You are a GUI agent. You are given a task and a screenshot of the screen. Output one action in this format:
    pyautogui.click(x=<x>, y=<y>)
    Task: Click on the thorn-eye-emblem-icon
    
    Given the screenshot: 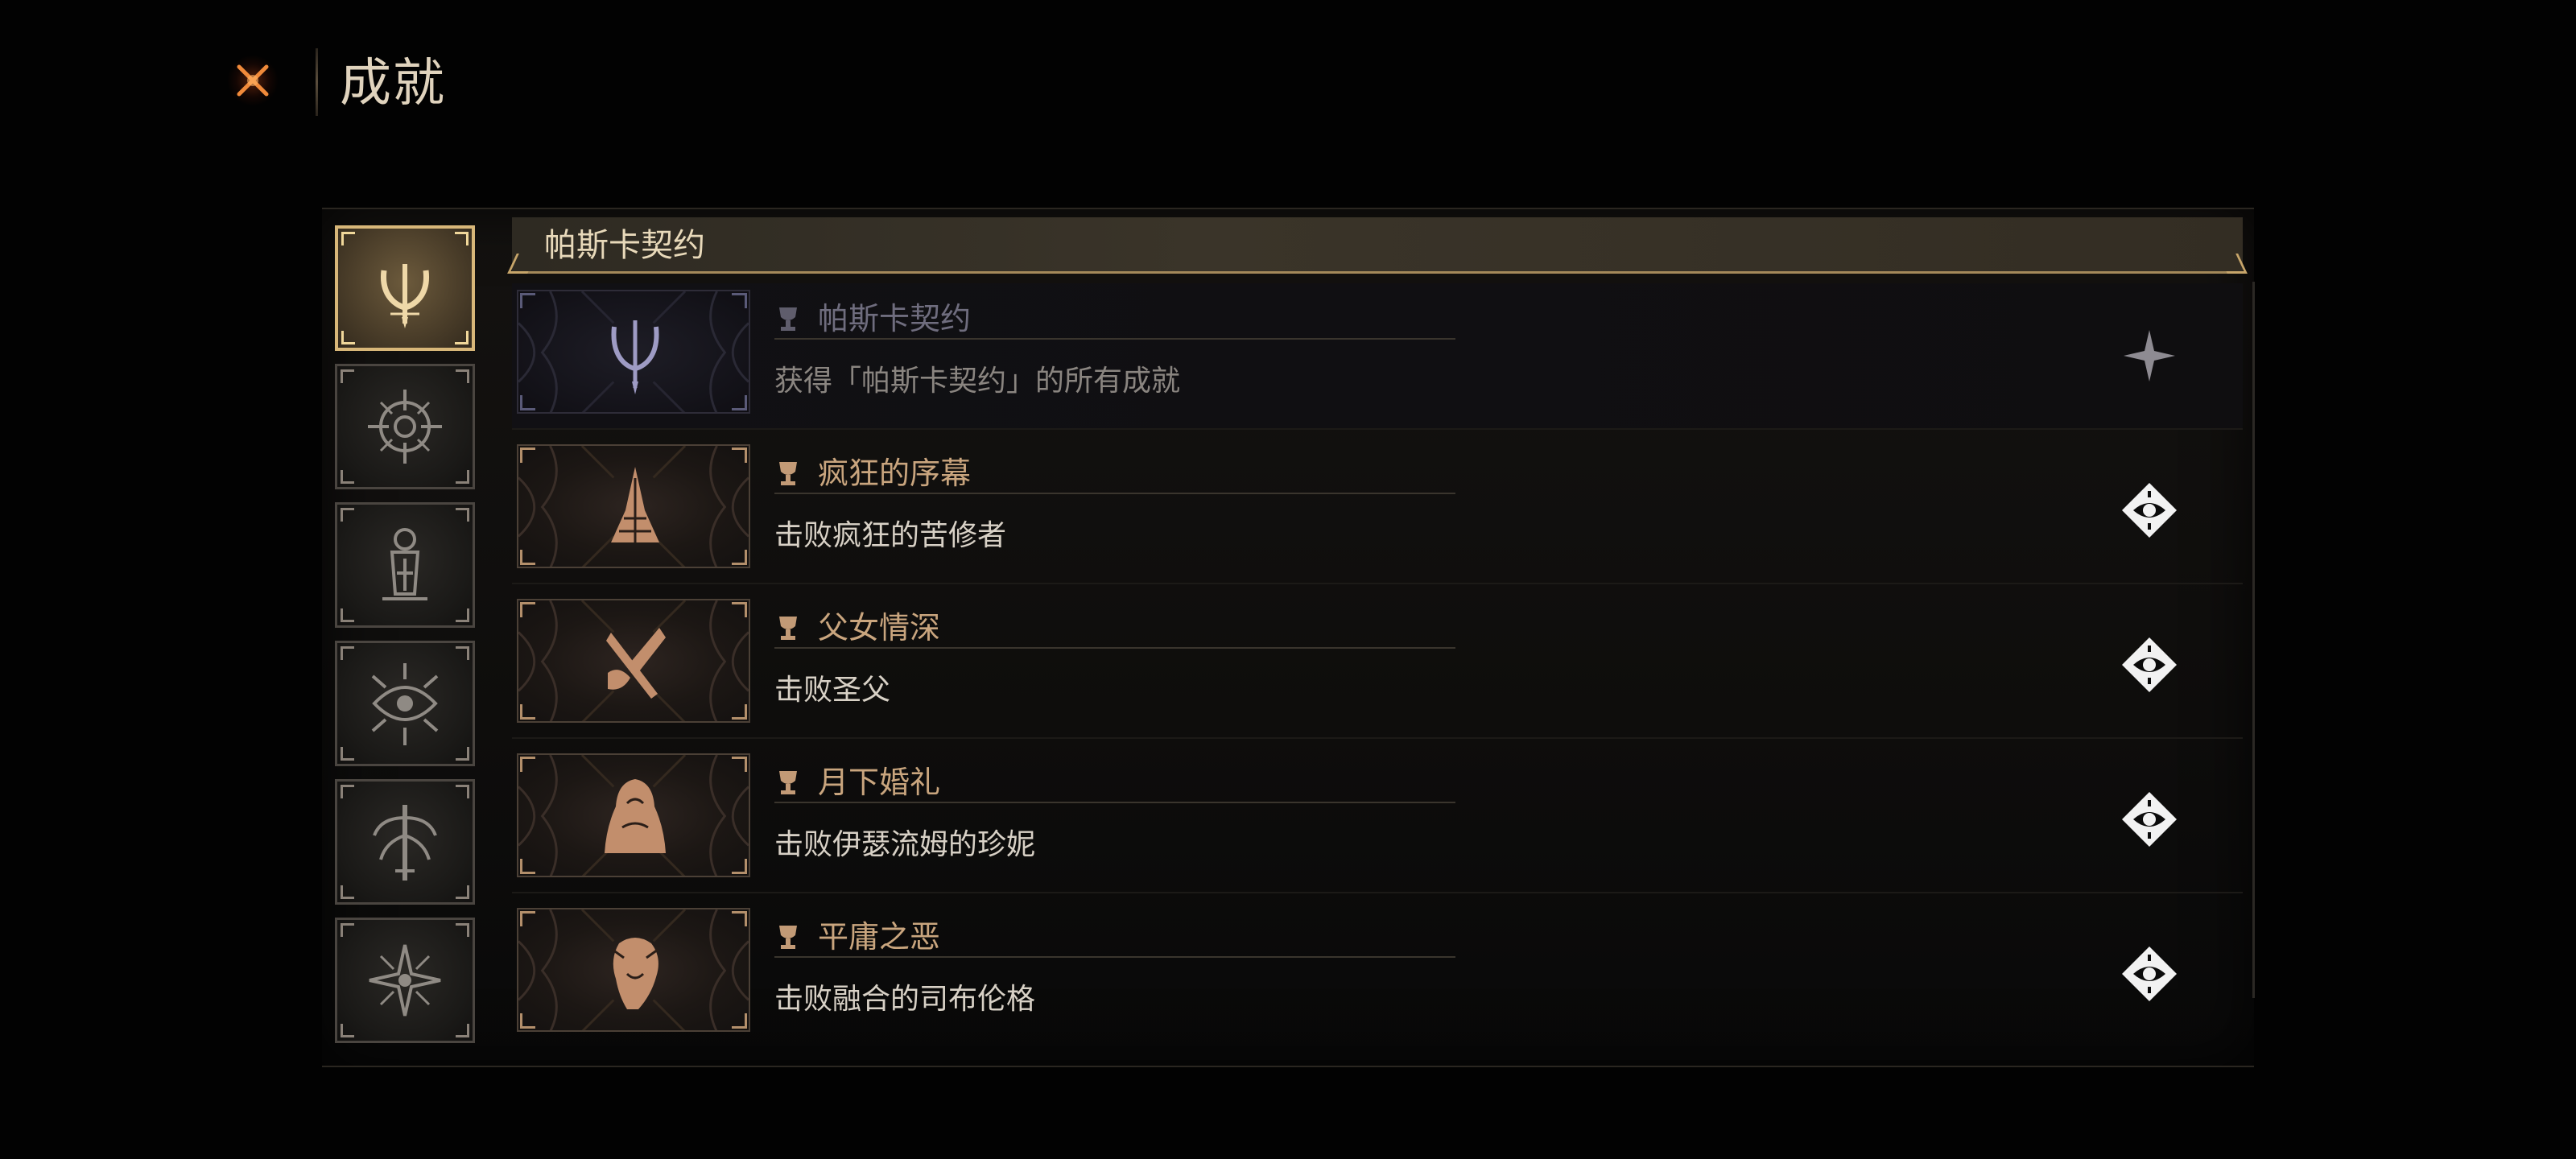 What is the action you would take?
    pyautogui.click(x=405, y=704)
    